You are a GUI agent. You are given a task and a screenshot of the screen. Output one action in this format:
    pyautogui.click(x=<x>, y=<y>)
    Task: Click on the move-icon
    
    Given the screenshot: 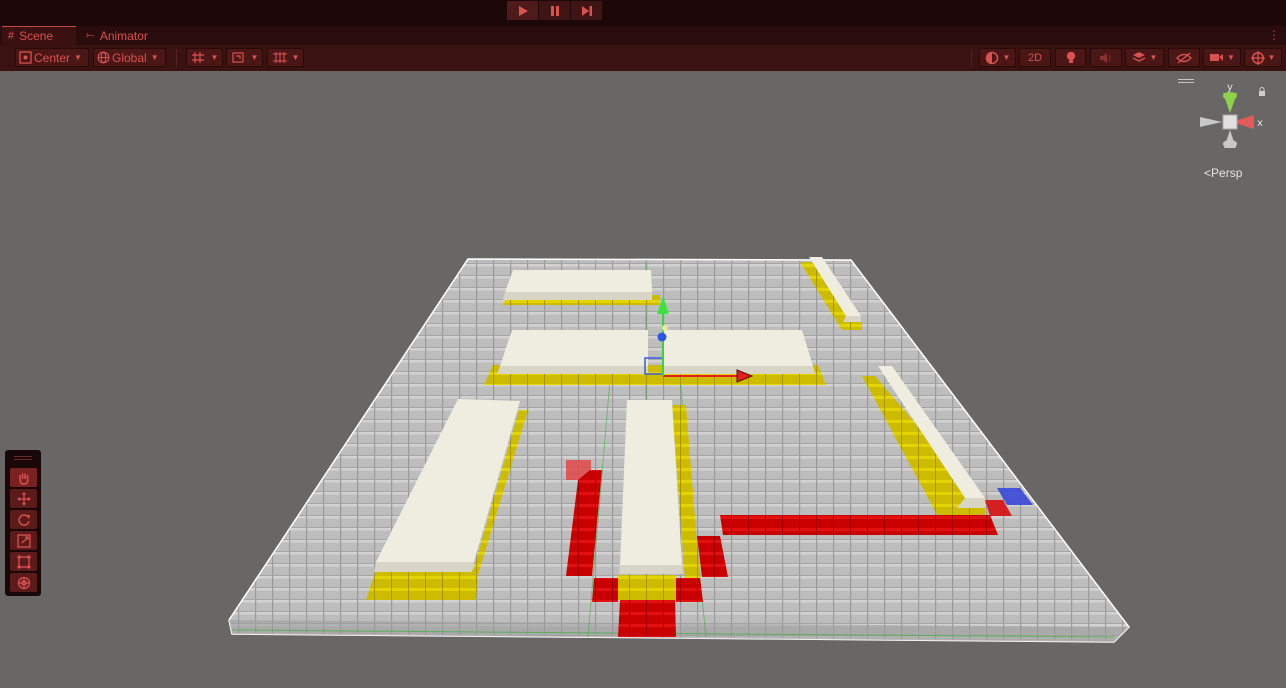 What is the action you would take?
    pyautogui.click(x=23, y=498)
    